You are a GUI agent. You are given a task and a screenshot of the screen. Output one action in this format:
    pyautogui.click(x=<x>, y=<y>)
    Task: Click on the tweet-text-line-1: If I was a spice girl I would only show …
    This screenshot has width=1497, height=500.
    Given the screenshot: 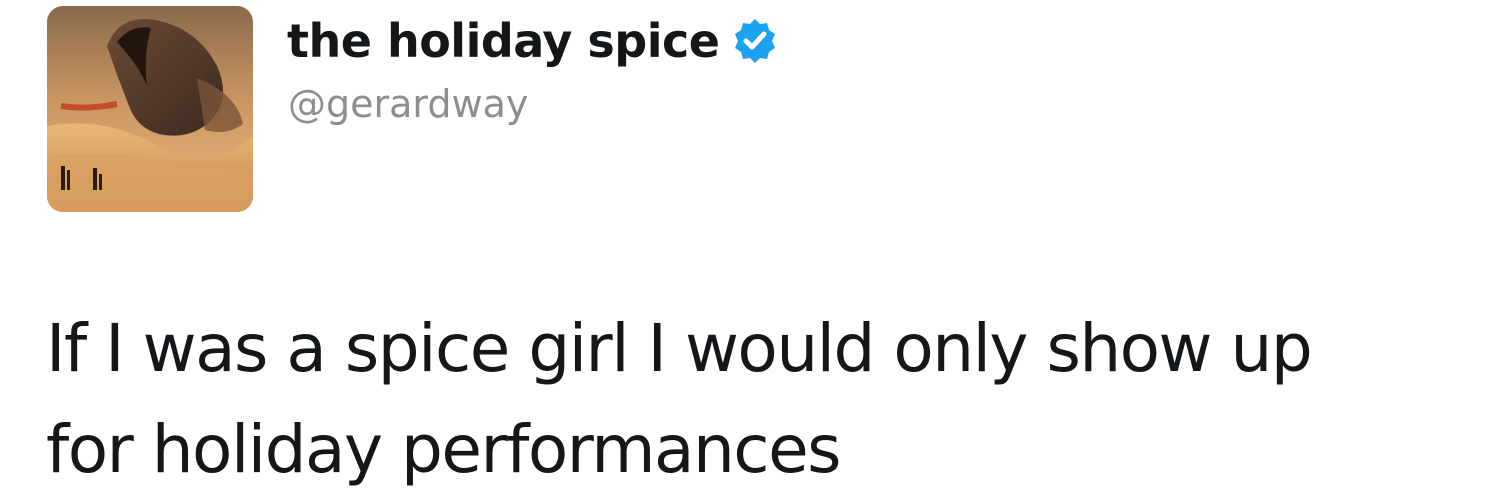 What is the action you would take?
    pyautogui.click(x=679, y=348)
    